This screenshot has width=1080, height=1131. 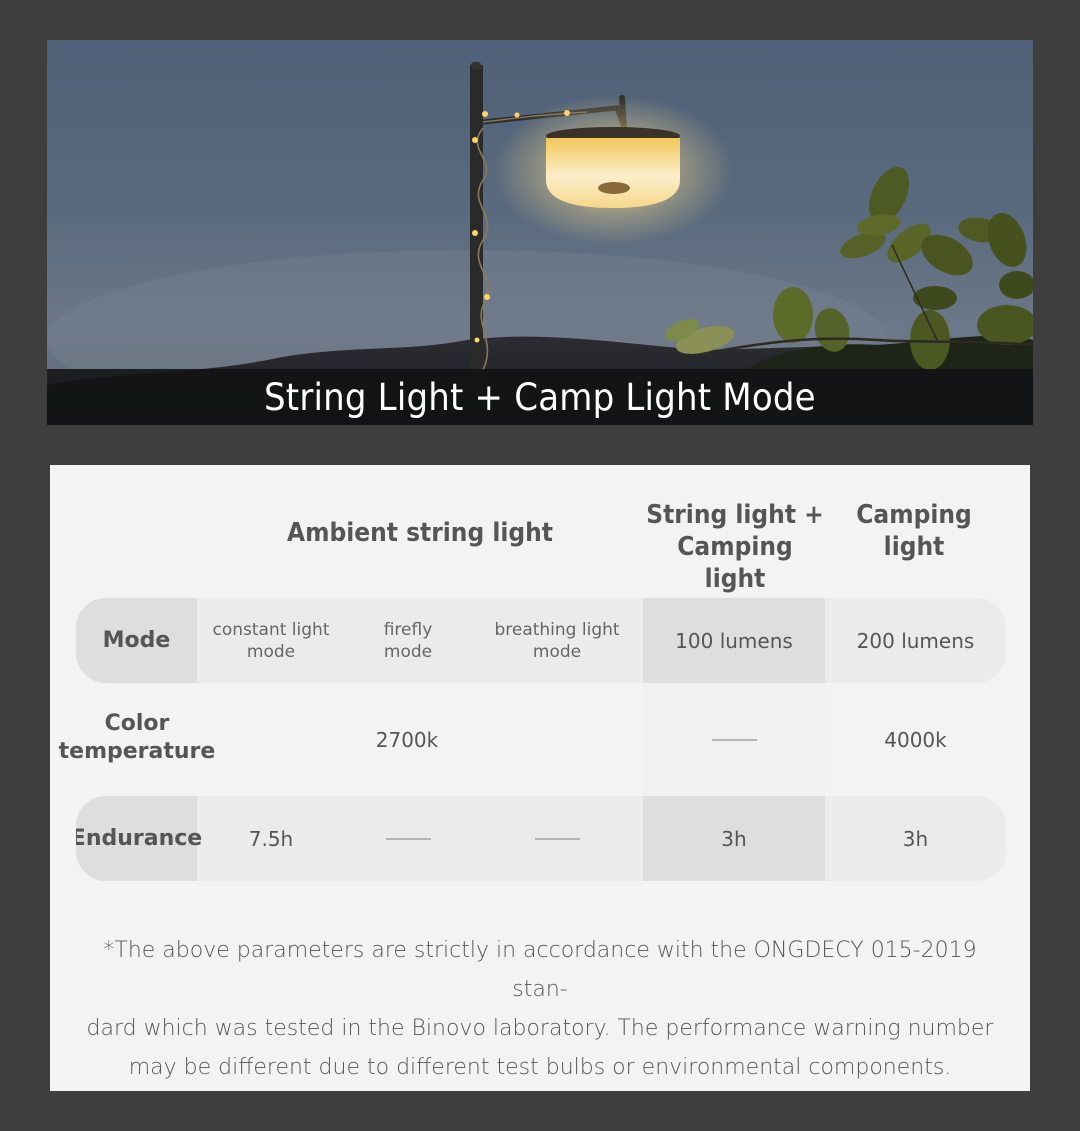 What do you see at coordinates (735, 563) in the screenshot?
I see `col-header-combo-line2: Camping light` at bounding box center [735, 563].